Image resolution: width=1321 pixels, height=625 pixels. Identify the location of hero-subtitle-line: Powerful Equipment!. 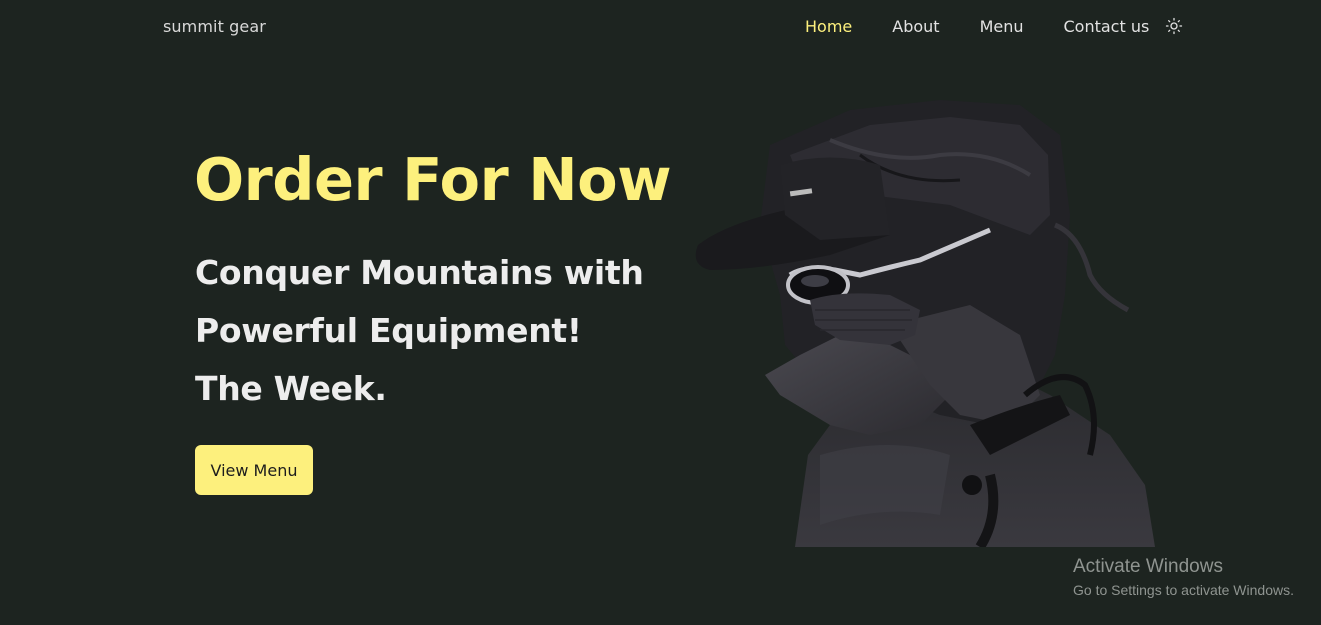
(388, 330).